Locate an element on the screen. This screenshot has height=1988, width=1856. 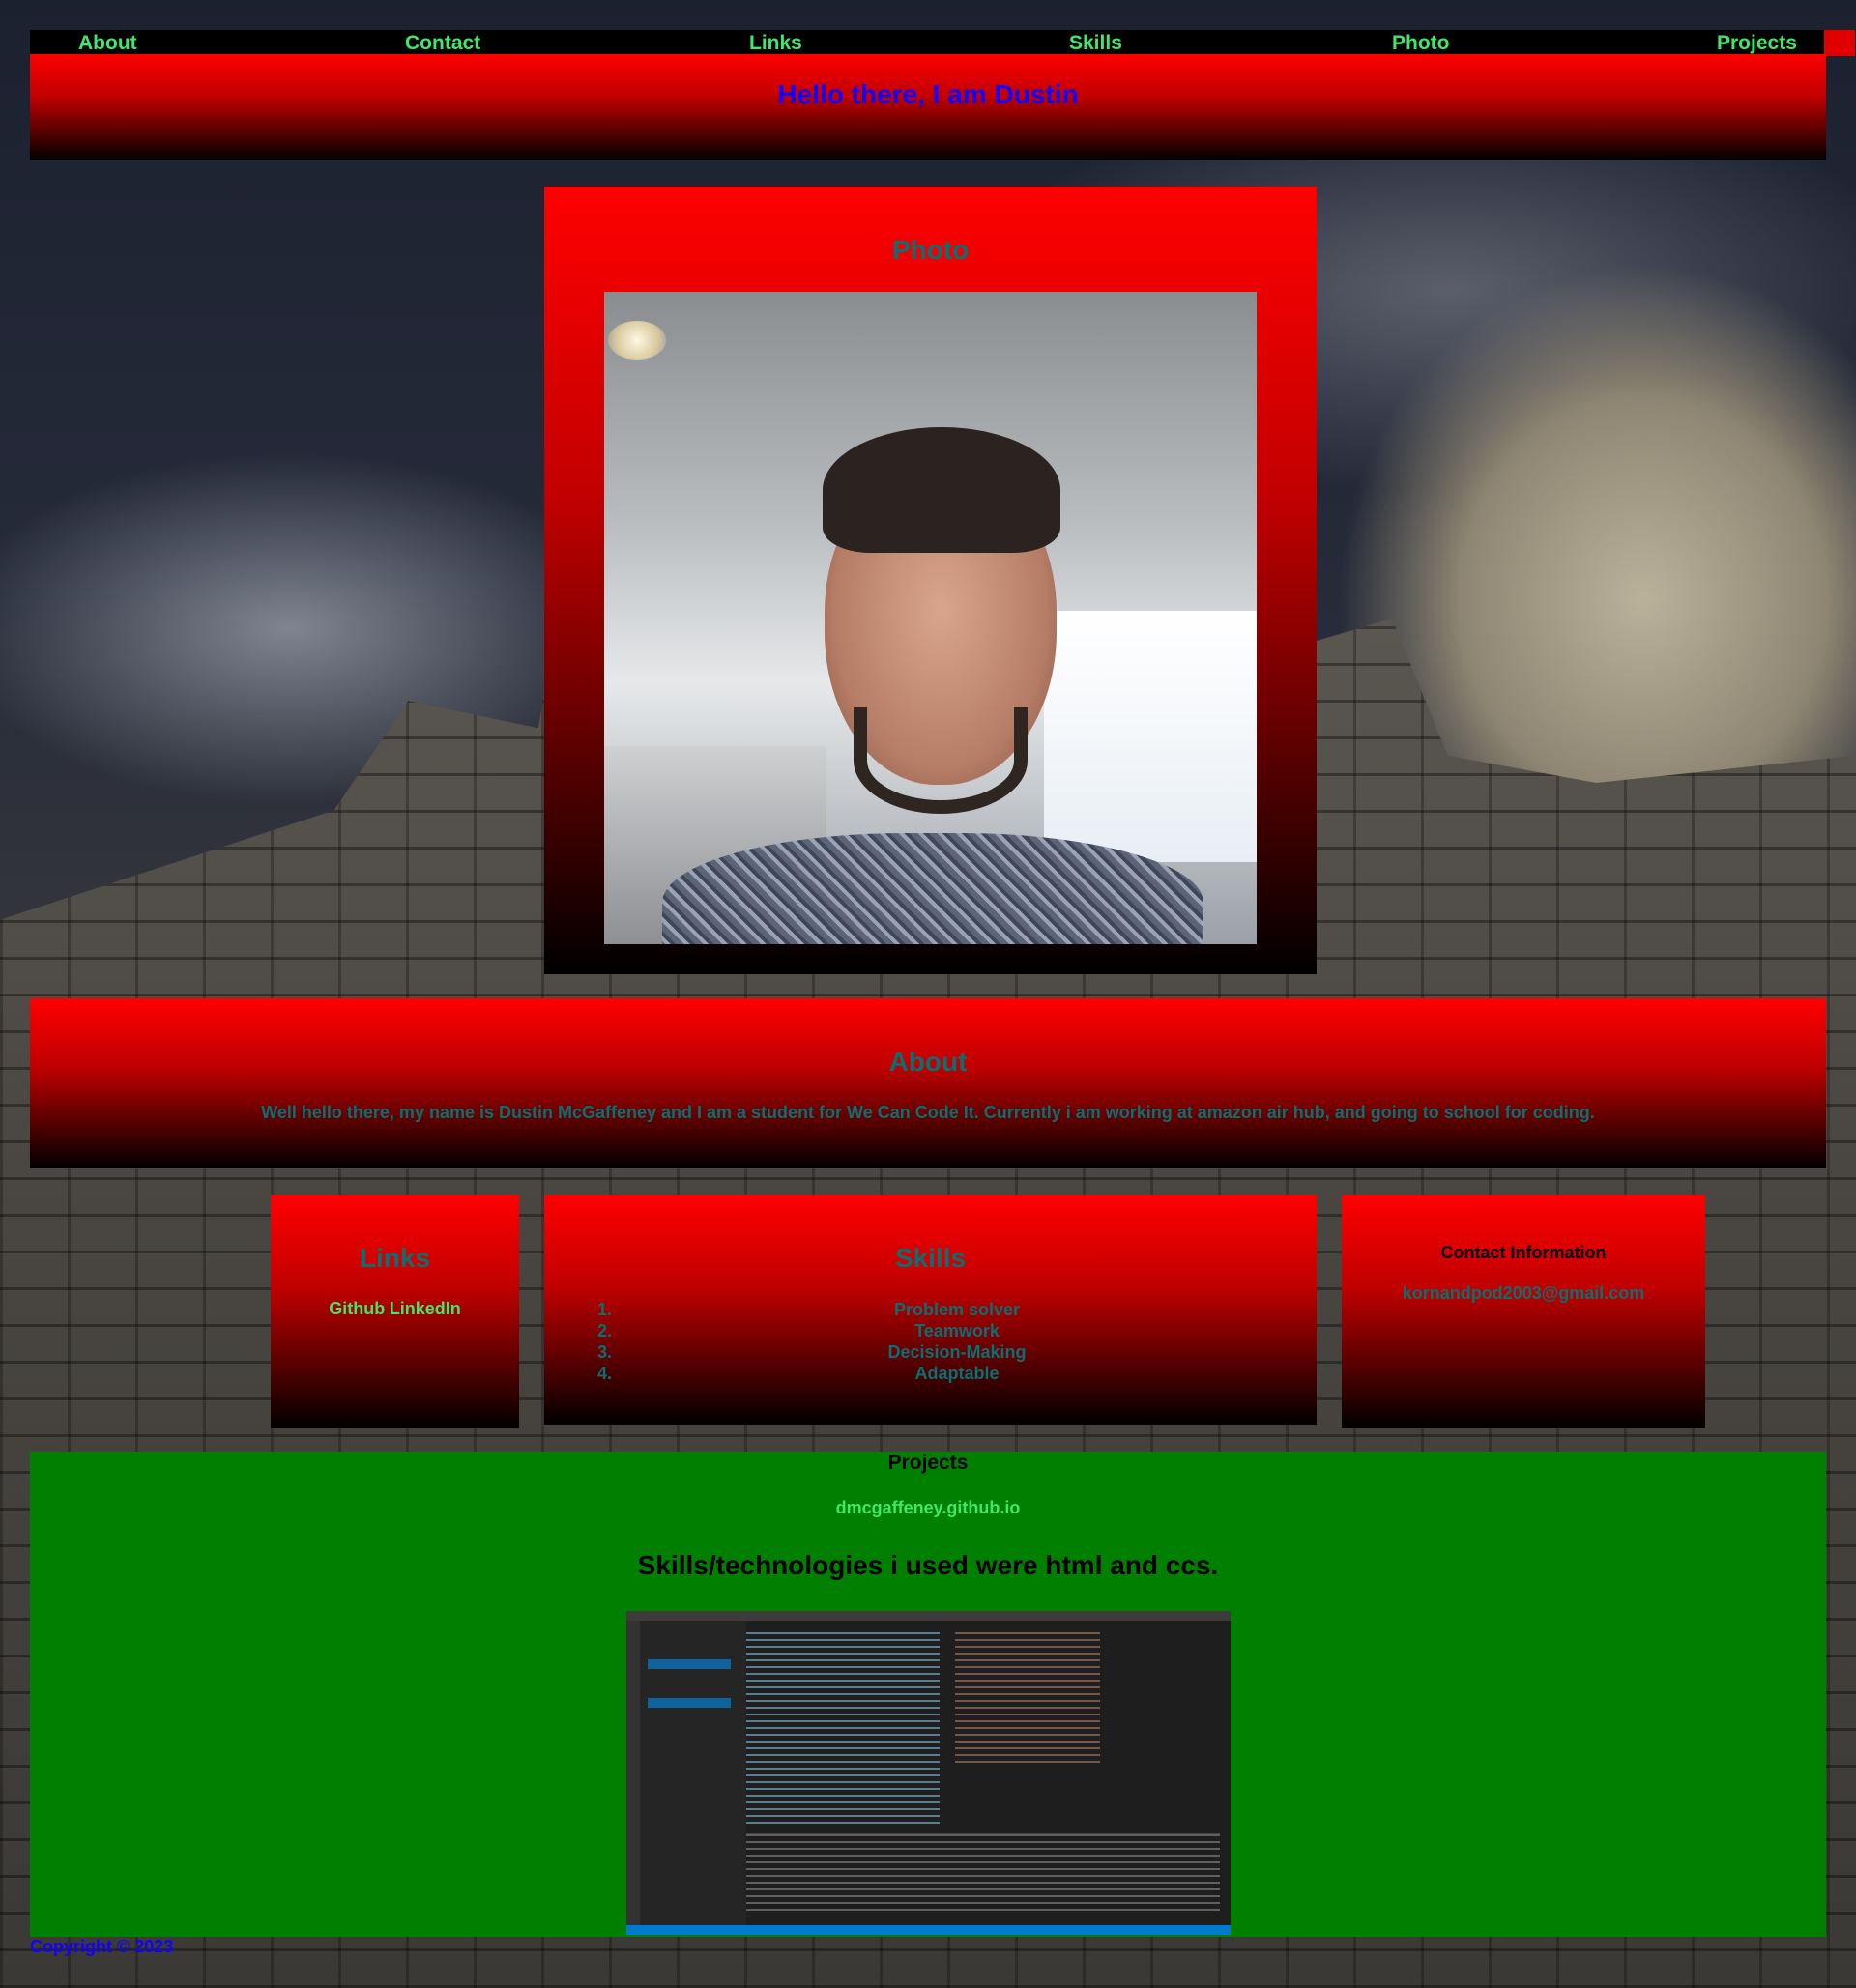
photo-car-window is located at coordinates (1150, 736).